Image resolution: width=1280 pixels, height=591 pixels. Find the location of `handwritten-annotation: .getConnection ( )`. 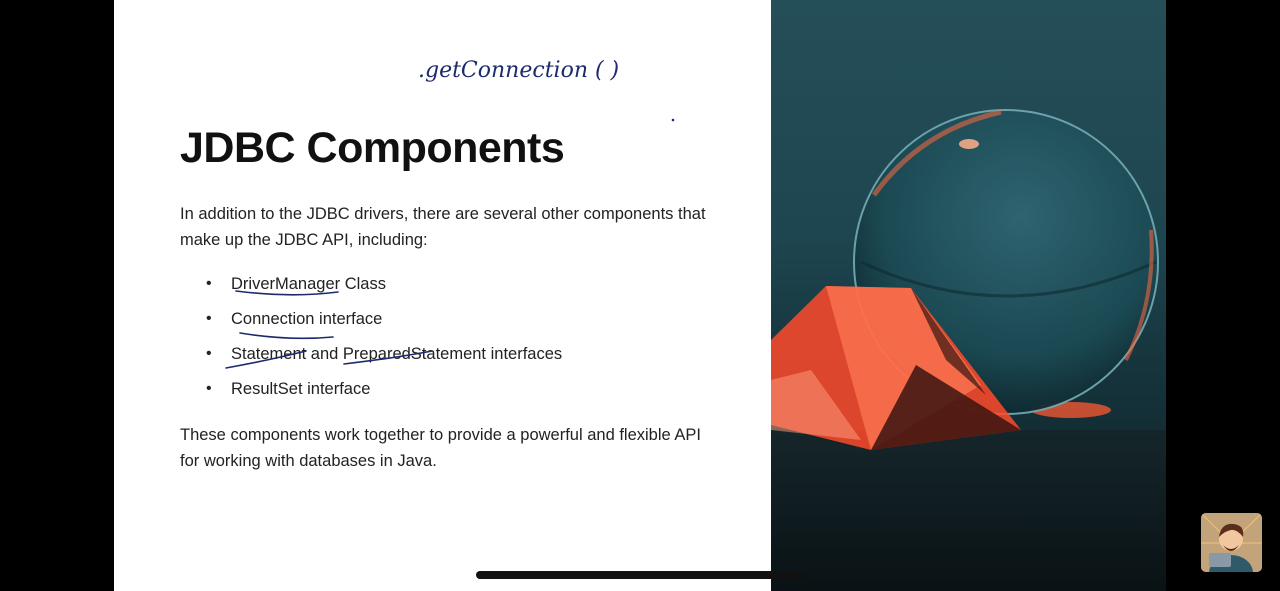

handwritten-annotation: .getConnection ( ) is located at coordinates (519, 70).